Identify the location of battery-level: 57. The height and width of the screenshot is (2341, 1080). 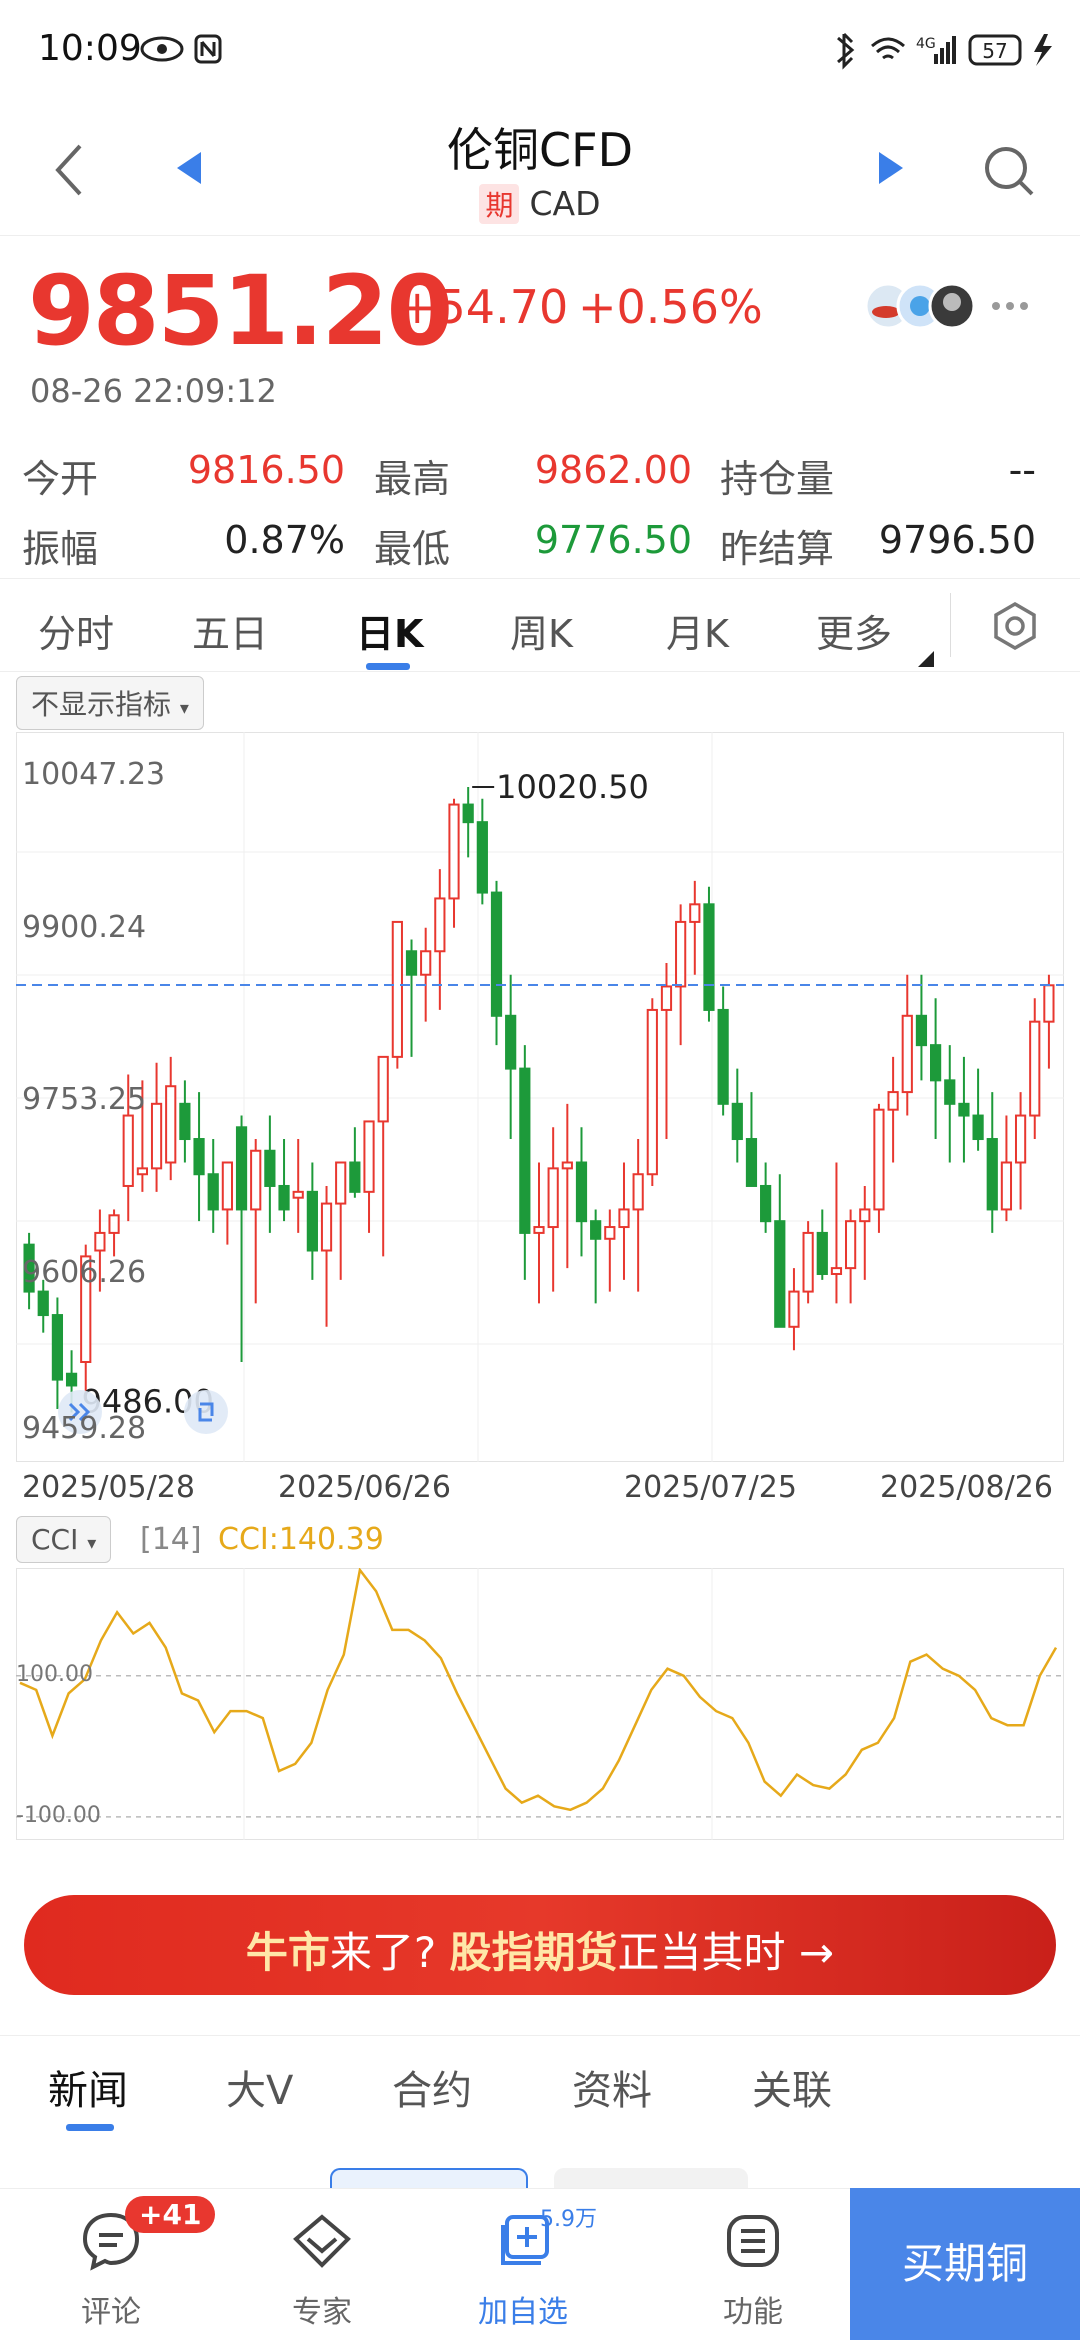
(994, 51).